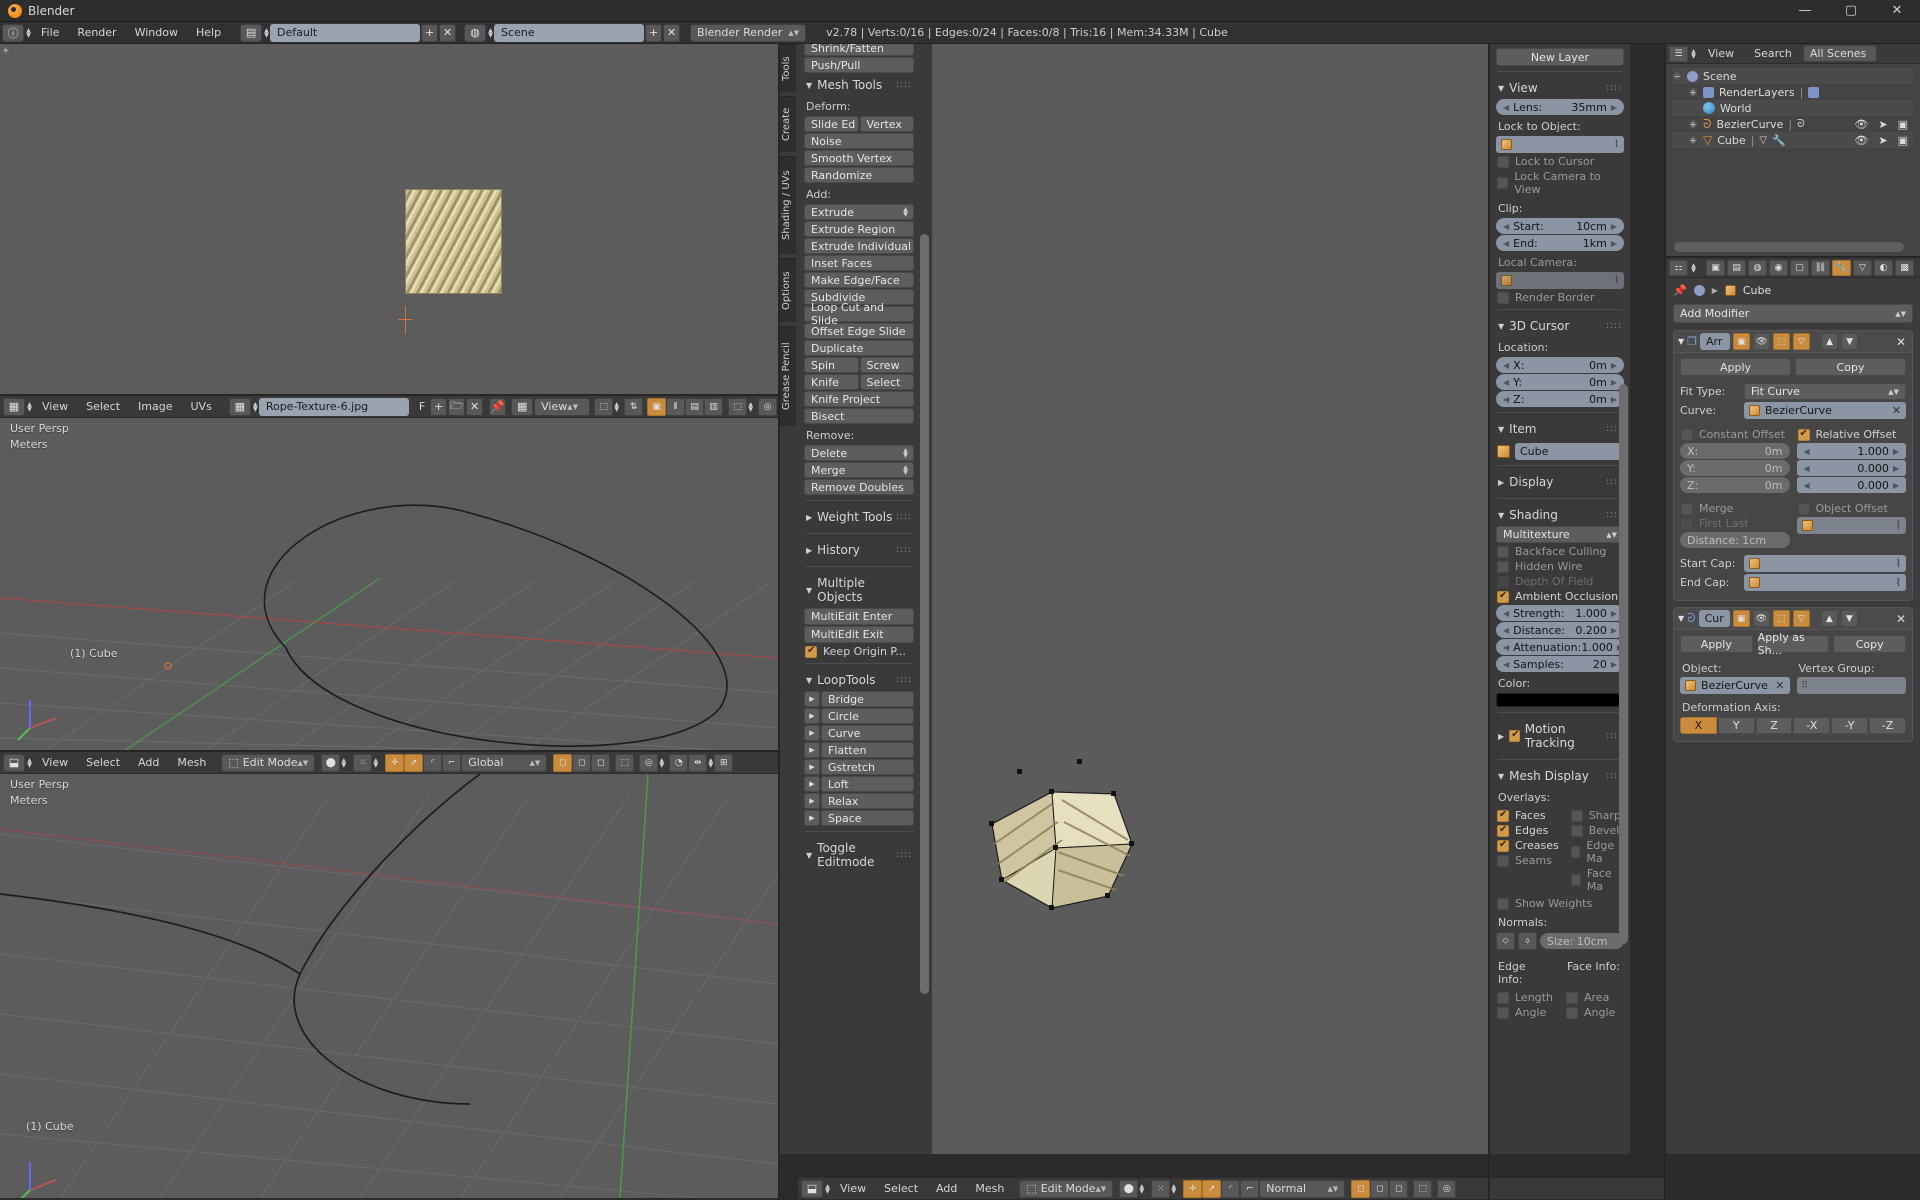 This screenshot has width=1920, height=1200. What do you see at coordinates (1560, 399) in the screenshot?
I see `cursor-z-field: ◀ Z: 0m ▶` at bounding box center [1560, 399].